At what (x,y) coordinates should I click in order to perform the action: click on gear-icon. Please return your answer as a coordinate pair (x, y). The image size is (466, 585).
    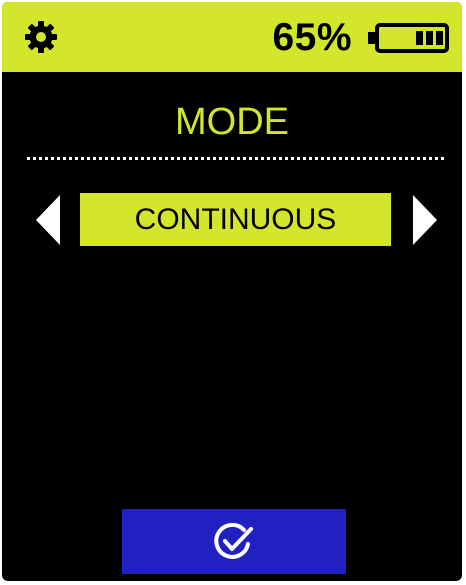
    Looking at the image, I should click on (41, 37).